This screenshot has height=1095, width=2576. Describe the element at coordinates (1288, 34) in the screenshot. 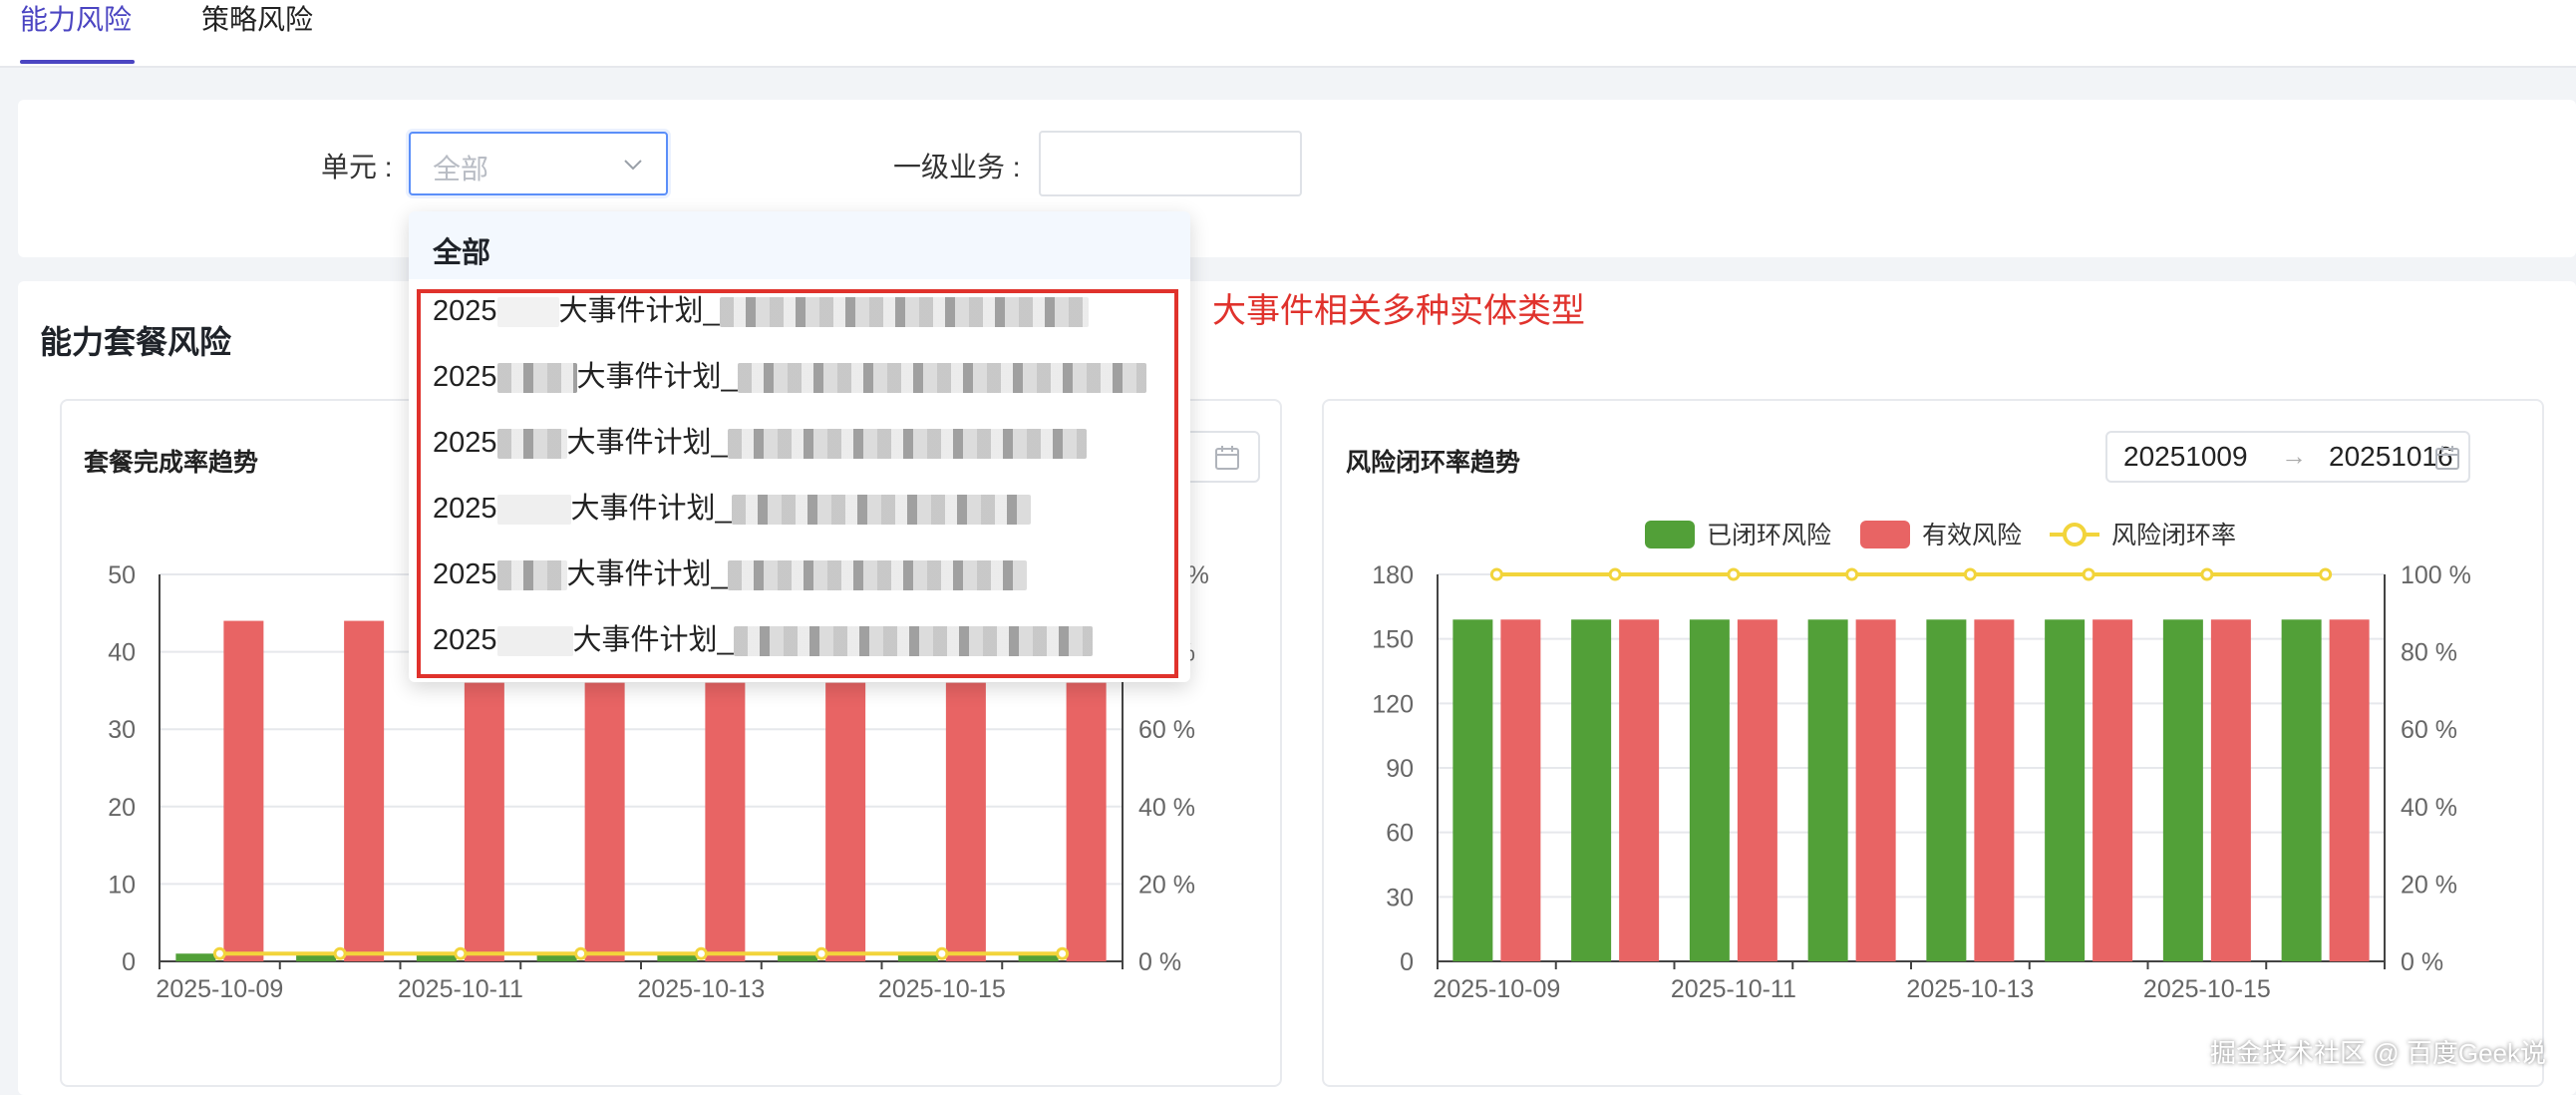

I see `tab-bar: 能力风险 策略风险` at that location.